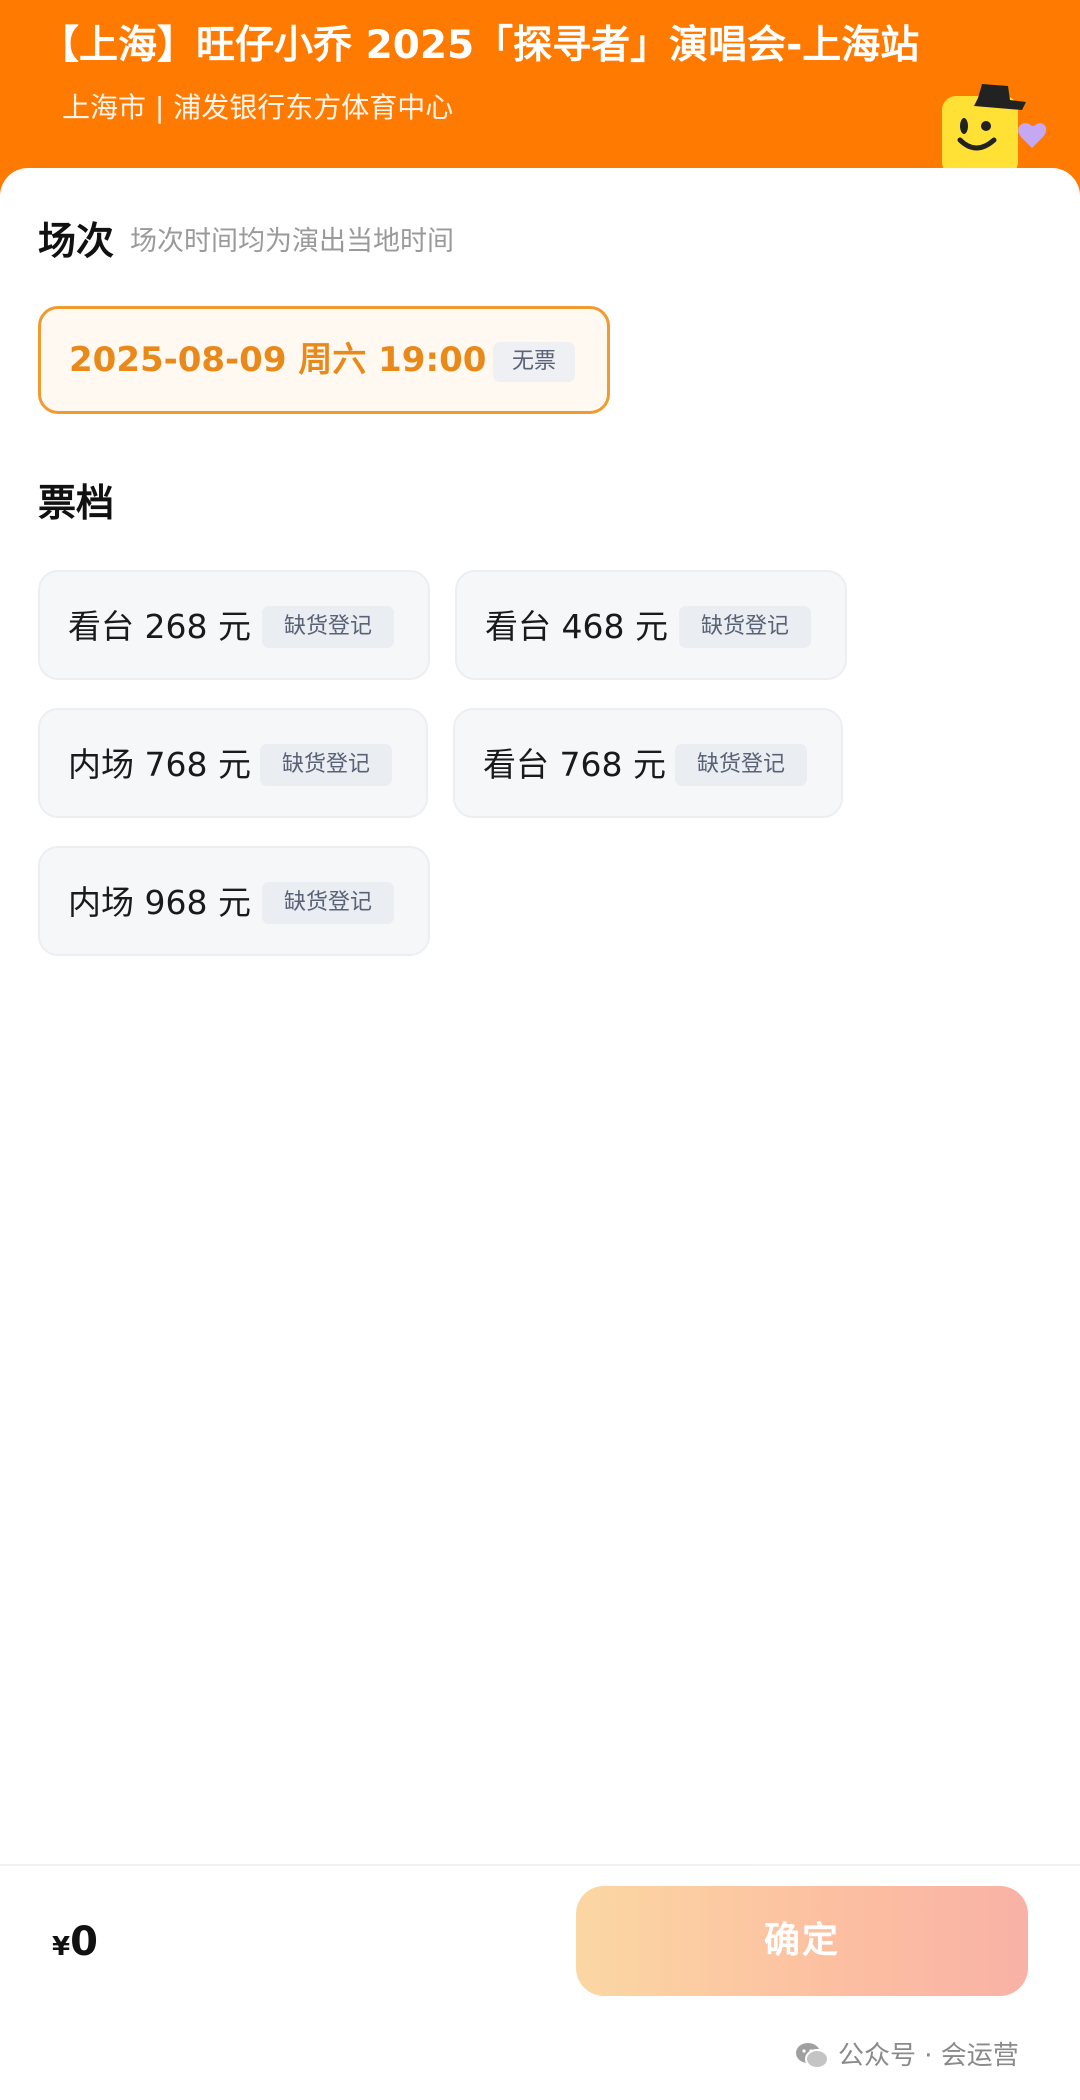  What do you see at coordinates (928, 2056) in the screenshot?
I see `watermark-text: 公众号 · 会运营` at bounding box center [928, 2056].